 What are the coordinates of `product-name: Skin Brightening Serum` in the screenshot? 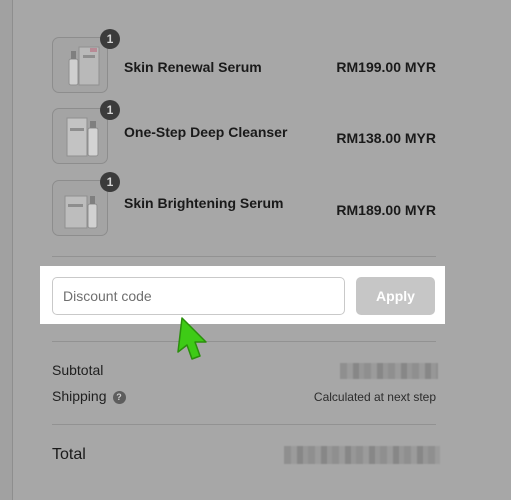 It's located at (204, 203).